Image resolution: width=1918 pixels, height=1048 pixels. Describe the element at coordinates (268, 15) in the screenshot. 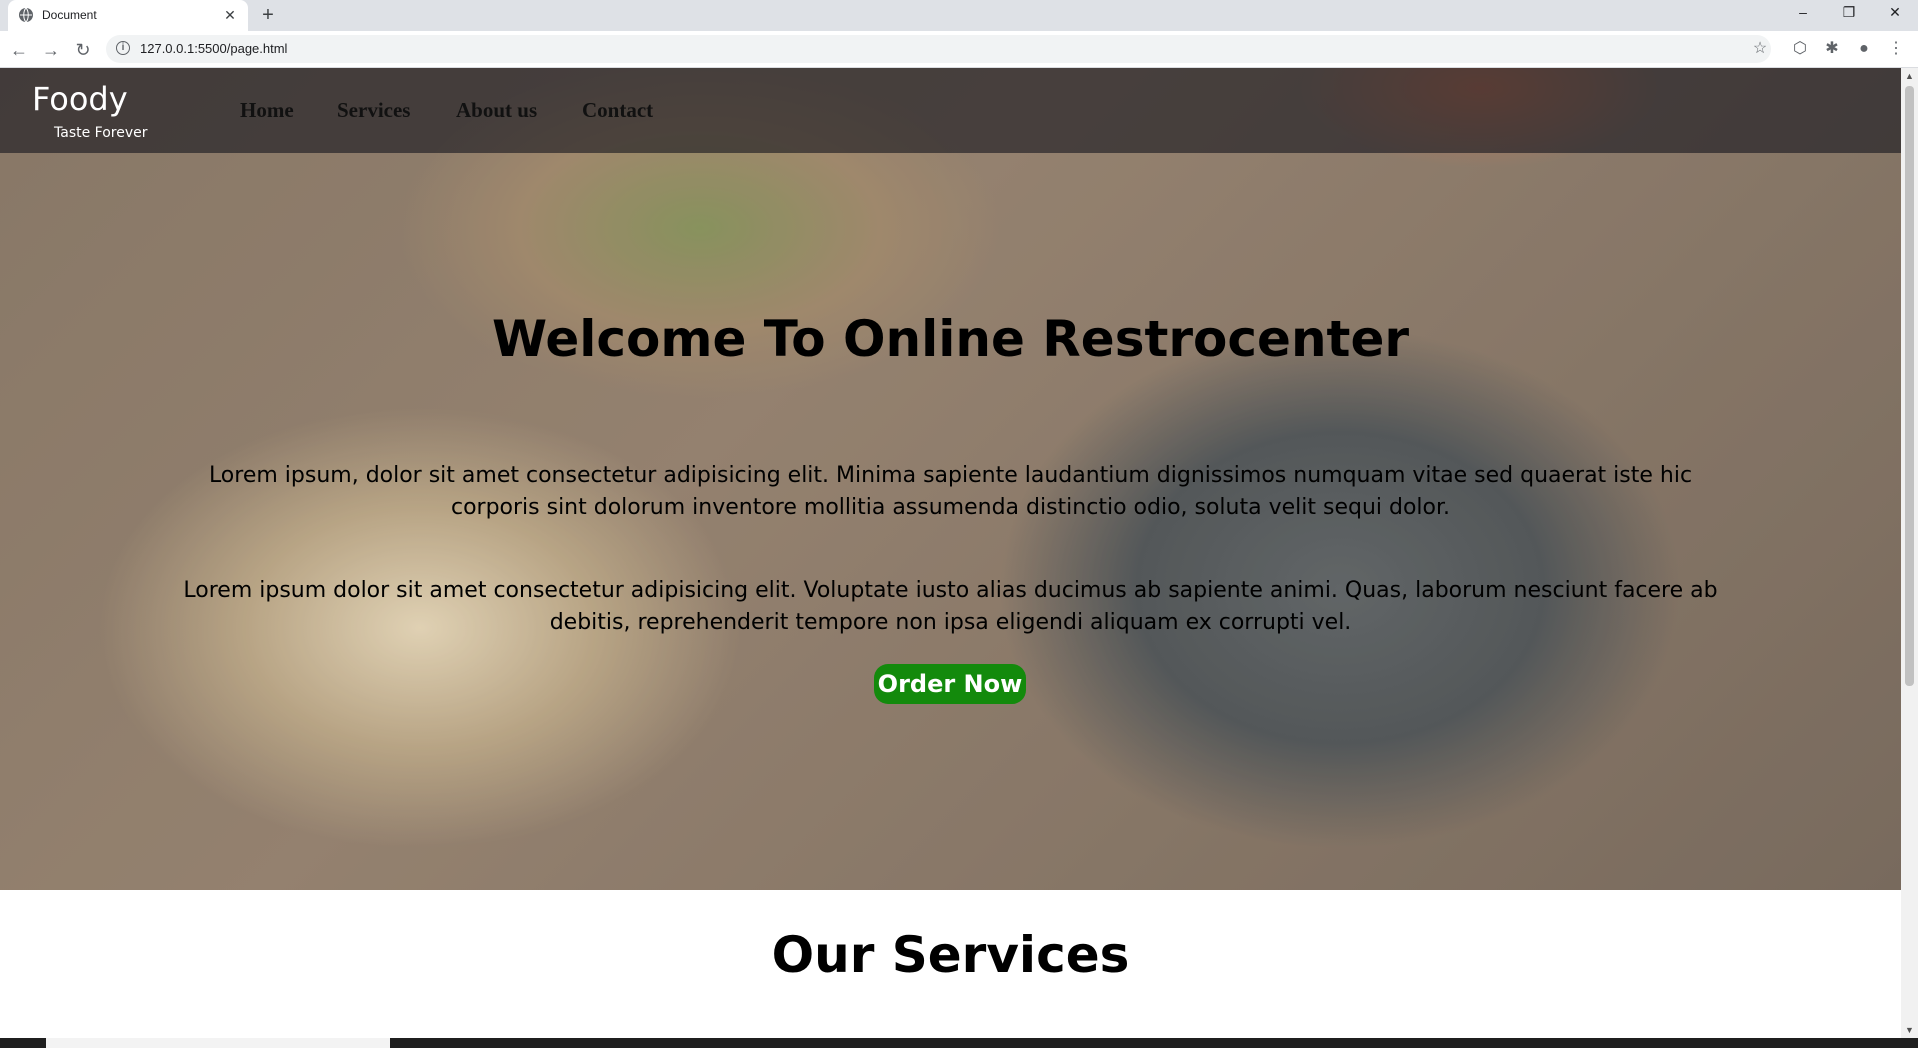

I see `new-tab-button: +` at that location.